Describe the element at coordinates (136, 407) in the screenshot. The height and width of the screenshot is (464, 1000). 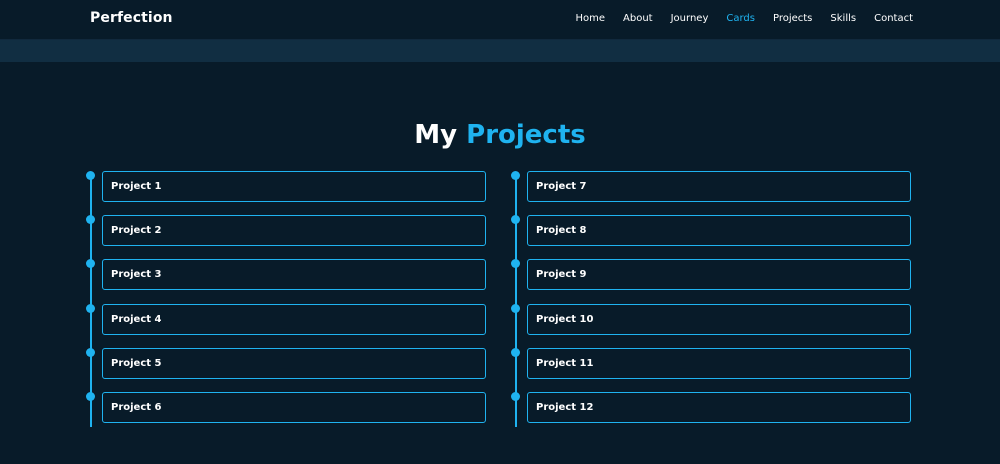
I see `project-card-label: Project 6` at that location.